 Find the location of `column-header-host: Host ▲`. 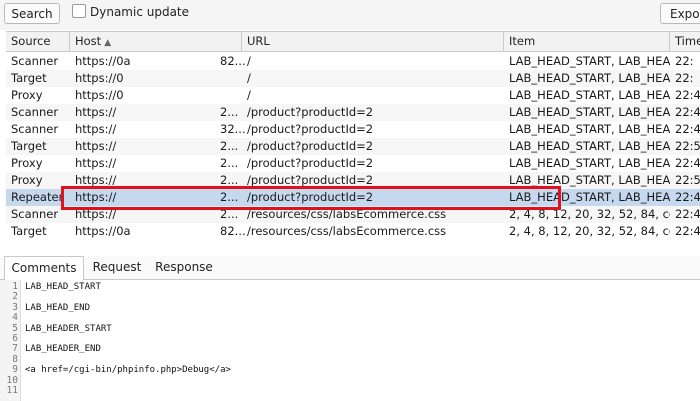

column-header-host: Host ▲ is located at coordinates (156, 41).